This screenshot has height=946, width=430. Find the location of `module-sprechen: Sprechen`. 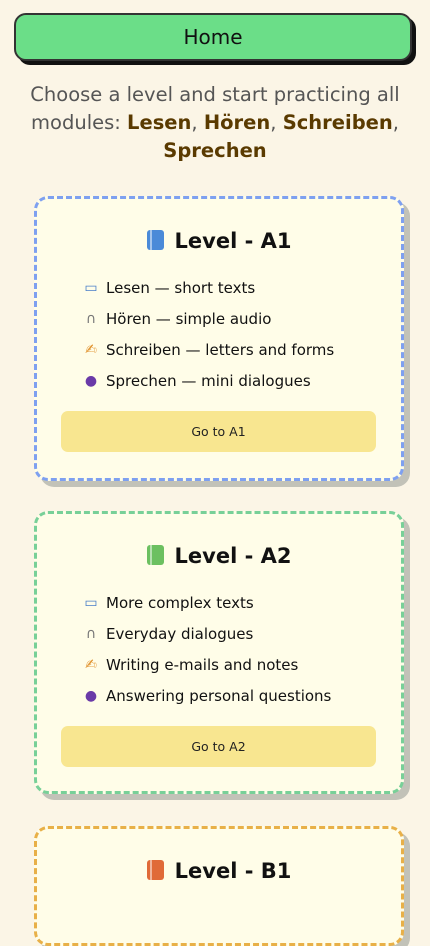

module-sprechen: Sprechen is located at coordinates (215, 150).